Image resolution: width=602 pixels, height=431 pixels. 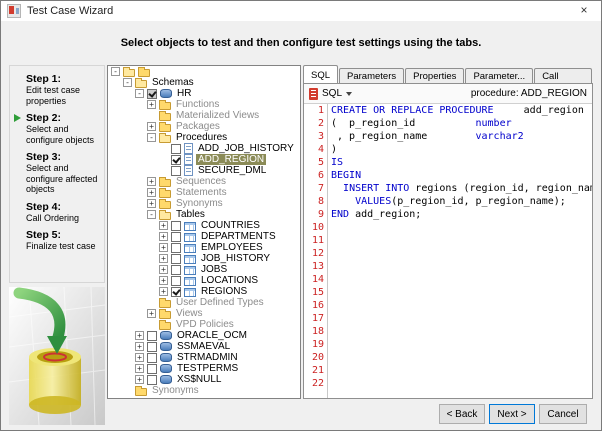 What do you see at coordinates (204, 390) in the screenshot?
I see `tree-node-synonyms: Synonyms` at bounding box center [204, 390].